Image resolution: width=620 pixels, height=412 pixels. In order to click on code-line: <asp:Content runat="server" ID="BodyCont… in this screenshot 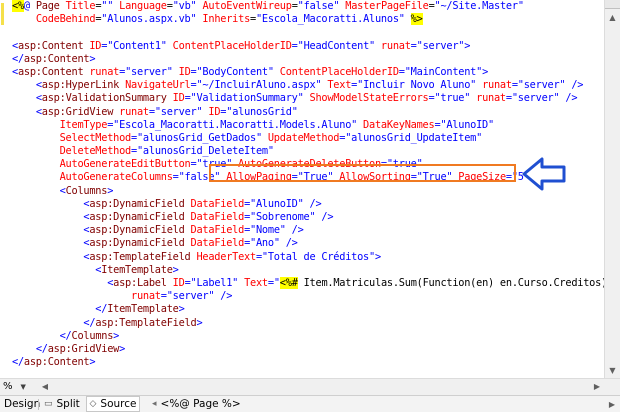, I will do `click(308, 72)`.